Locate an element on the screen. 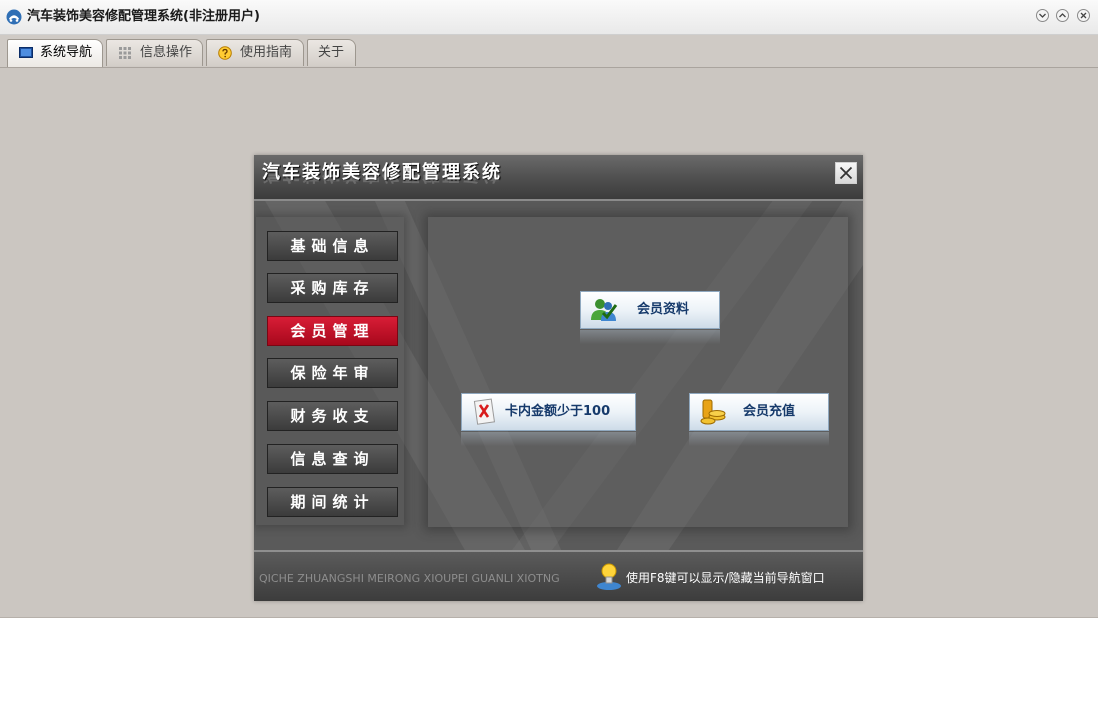 Image resolution: width=1098 pixels, height=723 pixels. chevron-up-icon is located at coordinates (1062, 15).